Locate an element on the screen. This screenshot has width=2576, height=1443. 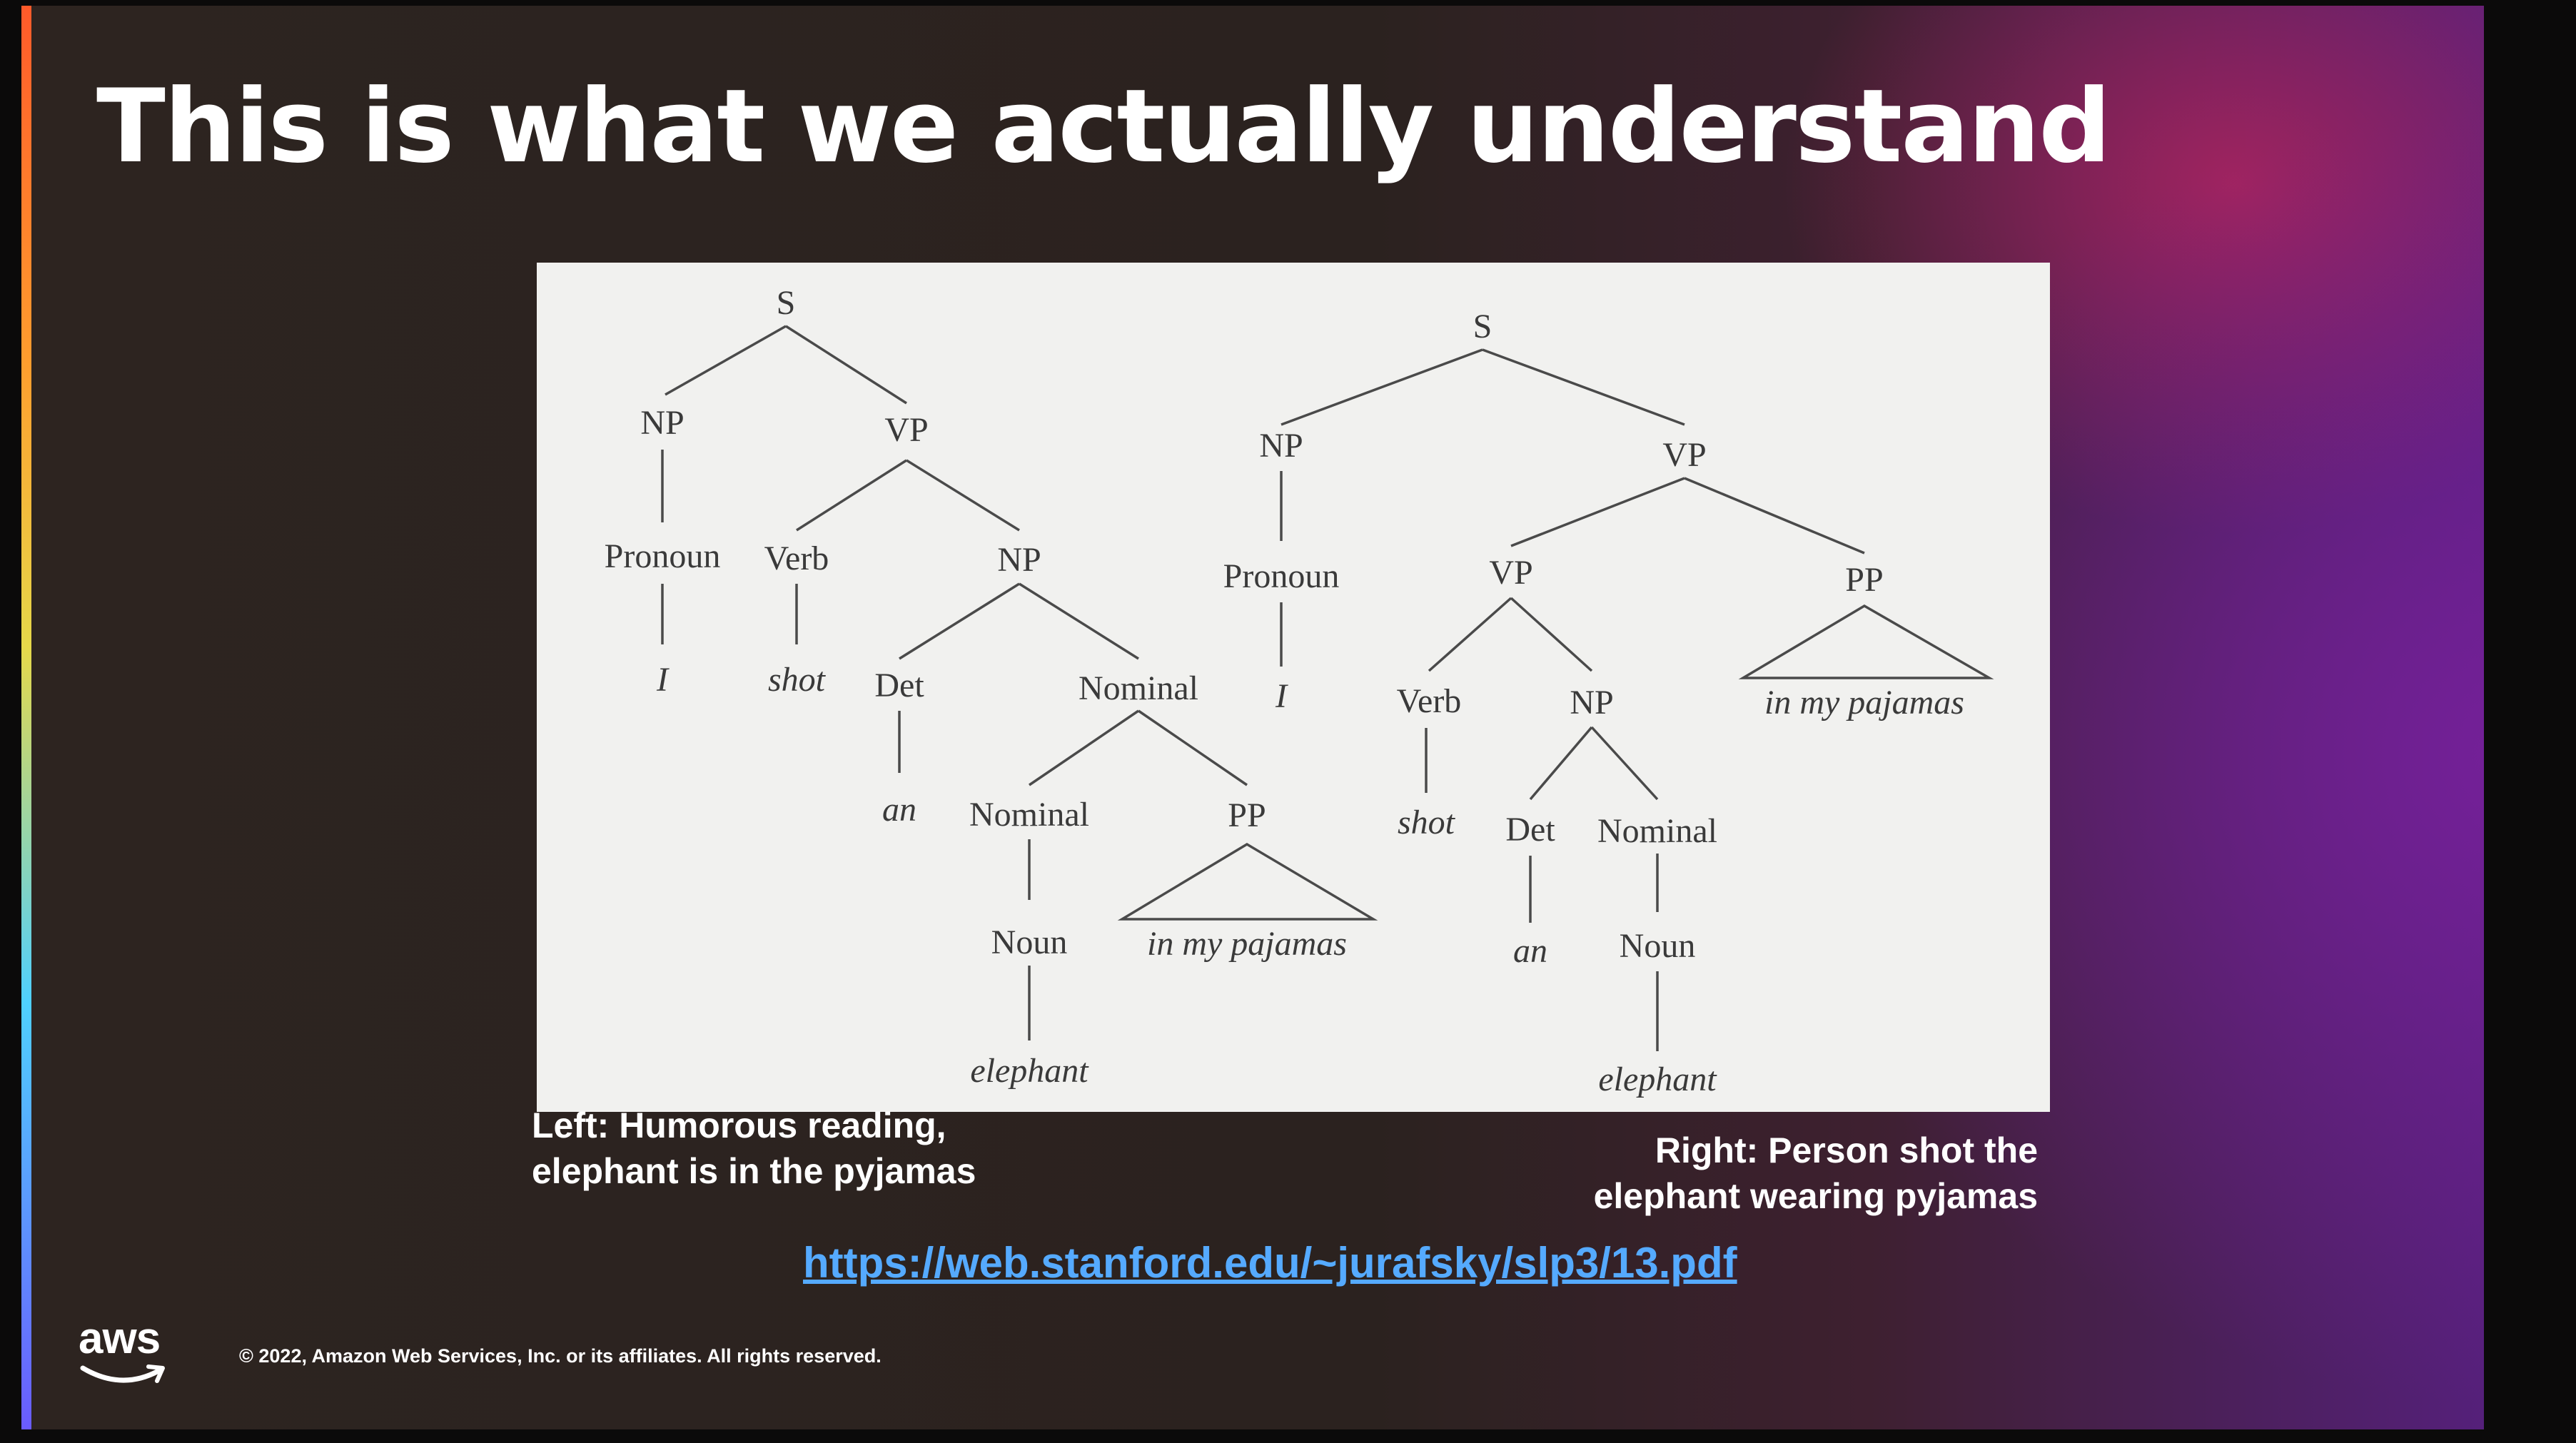
left-leaf-shot: shot is located at coordinates (797, 680).